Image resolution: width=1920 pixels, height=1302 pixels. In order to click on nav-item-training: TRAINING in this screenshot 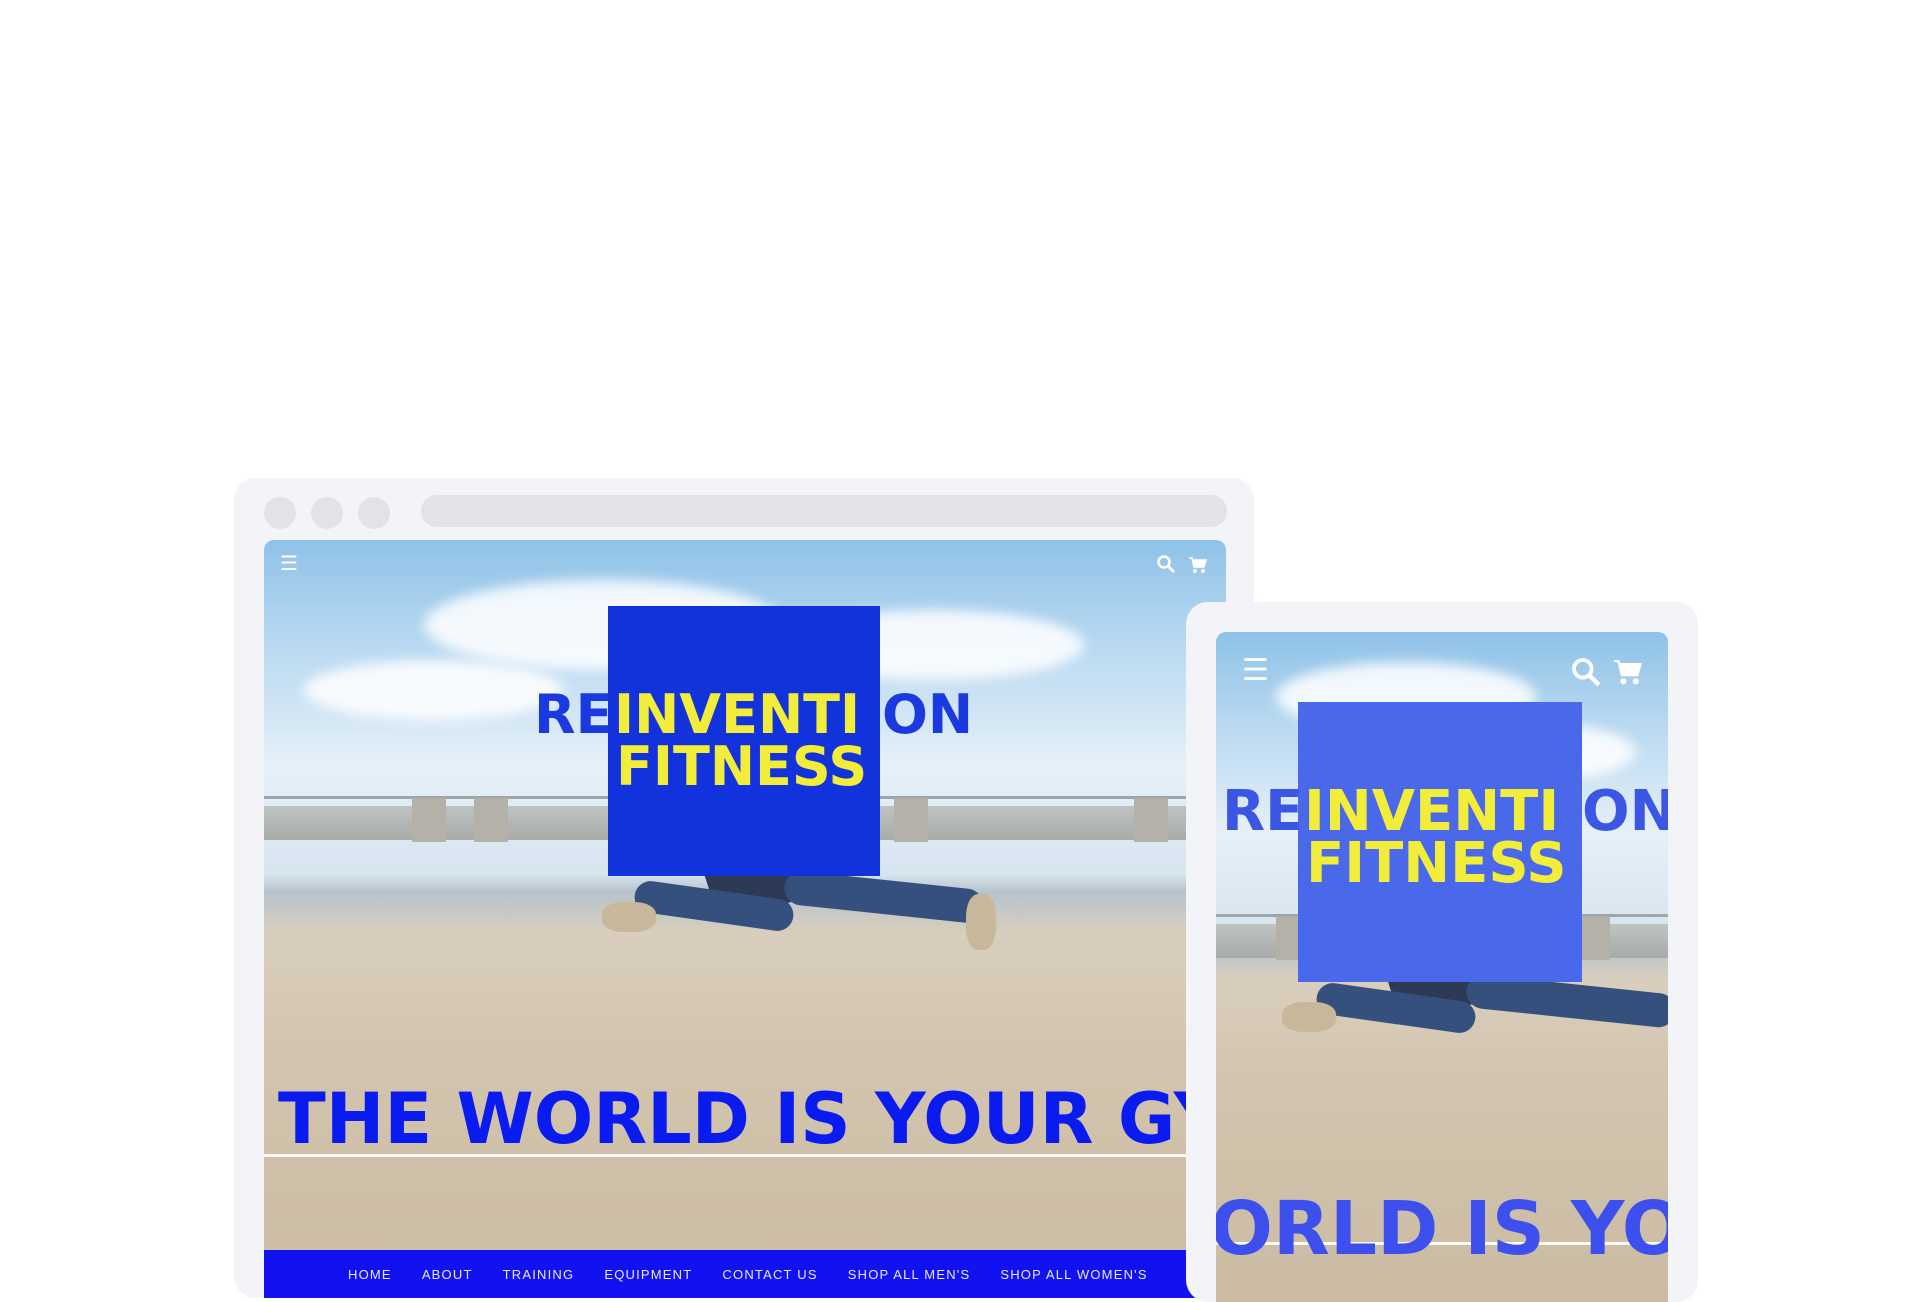, I will do `click(539, 1274)`.